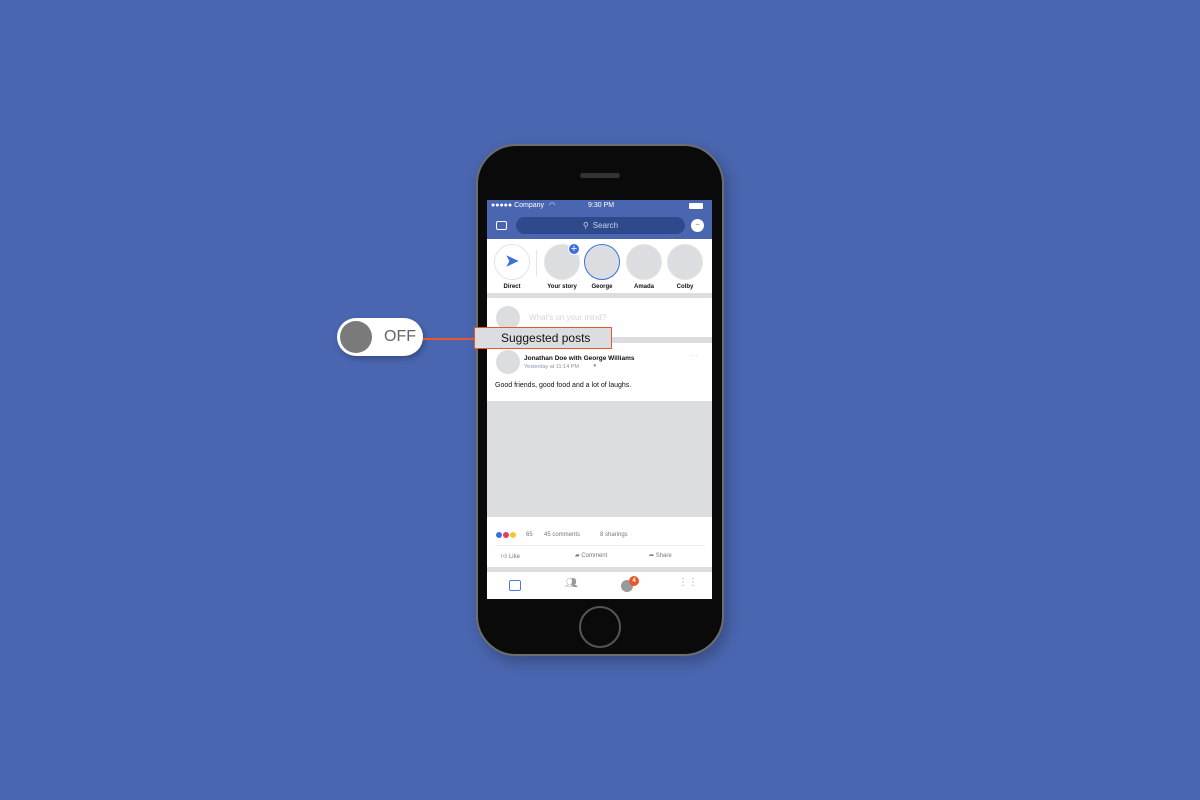 This screenshot has height=800, width=1200. Describe the element at coordinates (552, 205) in the screenshot. I see `wifi-icon: ◠` at that location.